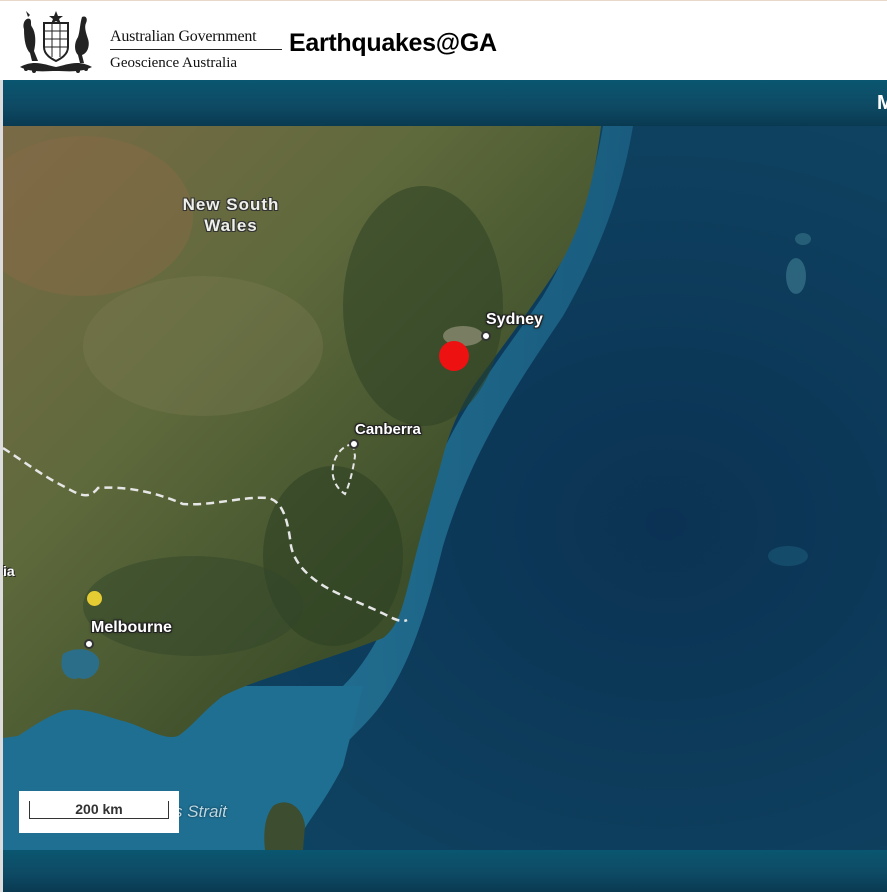 The height and width of the screenshot is (892, 887). Describe the element at coordinates (393, 43) in the screenshot. I see `app-title: Earthquakes@GA` at that location.